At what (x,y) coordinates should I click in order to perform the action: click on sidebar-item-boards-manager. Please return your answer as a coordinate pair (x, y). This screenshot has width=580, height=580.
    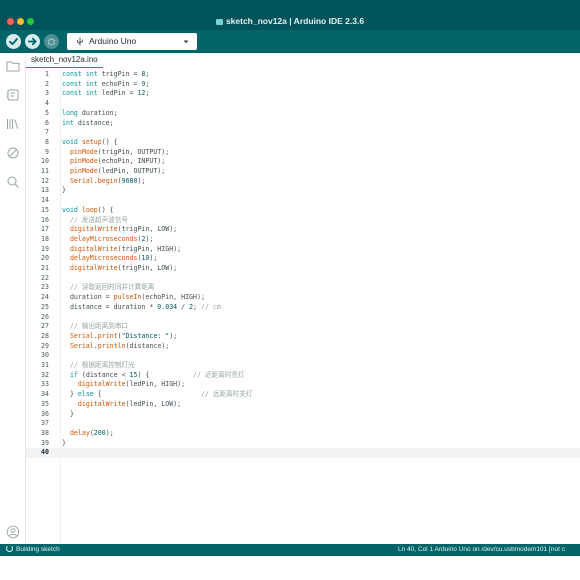
    Looking at the image, I should click on (13, 95).